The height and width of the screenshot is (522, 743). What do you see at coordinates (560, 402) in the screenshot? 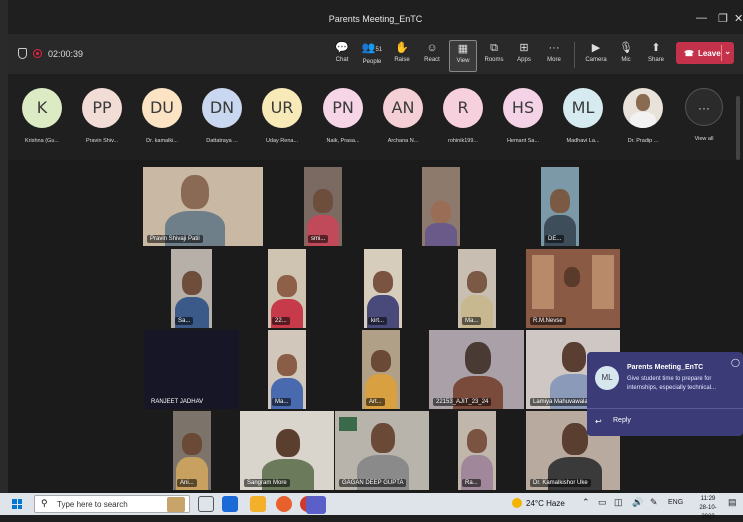
I see `participant-name: Lamiya Mahuvawala` at bounding box center [560, 402].